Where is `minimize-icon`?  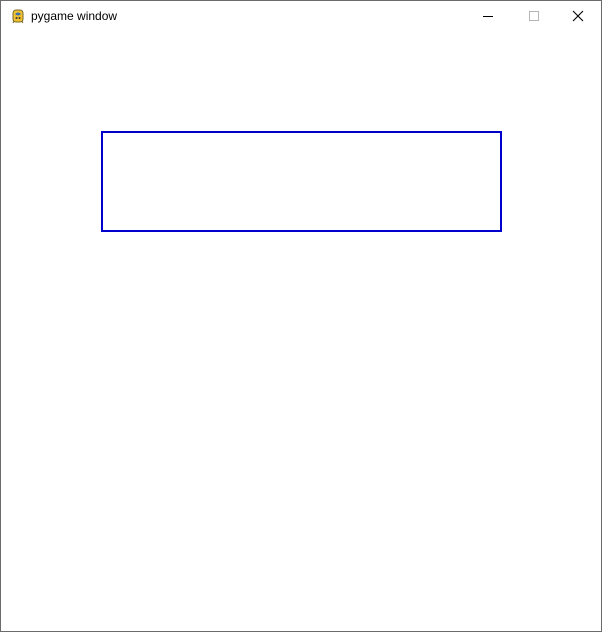 minimize-icon is located at coordinates (488, 16).